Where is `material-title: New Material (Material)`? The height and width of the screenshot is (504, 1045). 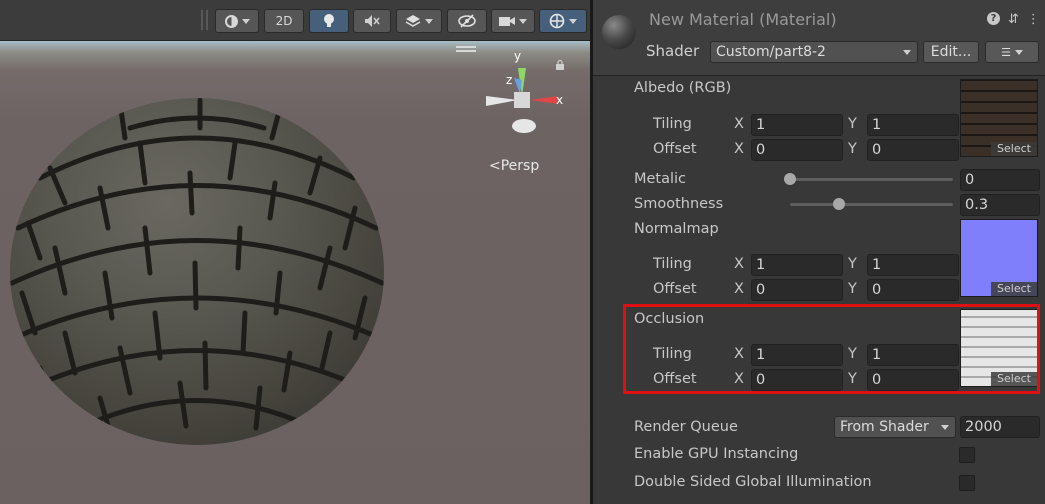
material-title: New Material (Material) is located at coordinates (743, 19).